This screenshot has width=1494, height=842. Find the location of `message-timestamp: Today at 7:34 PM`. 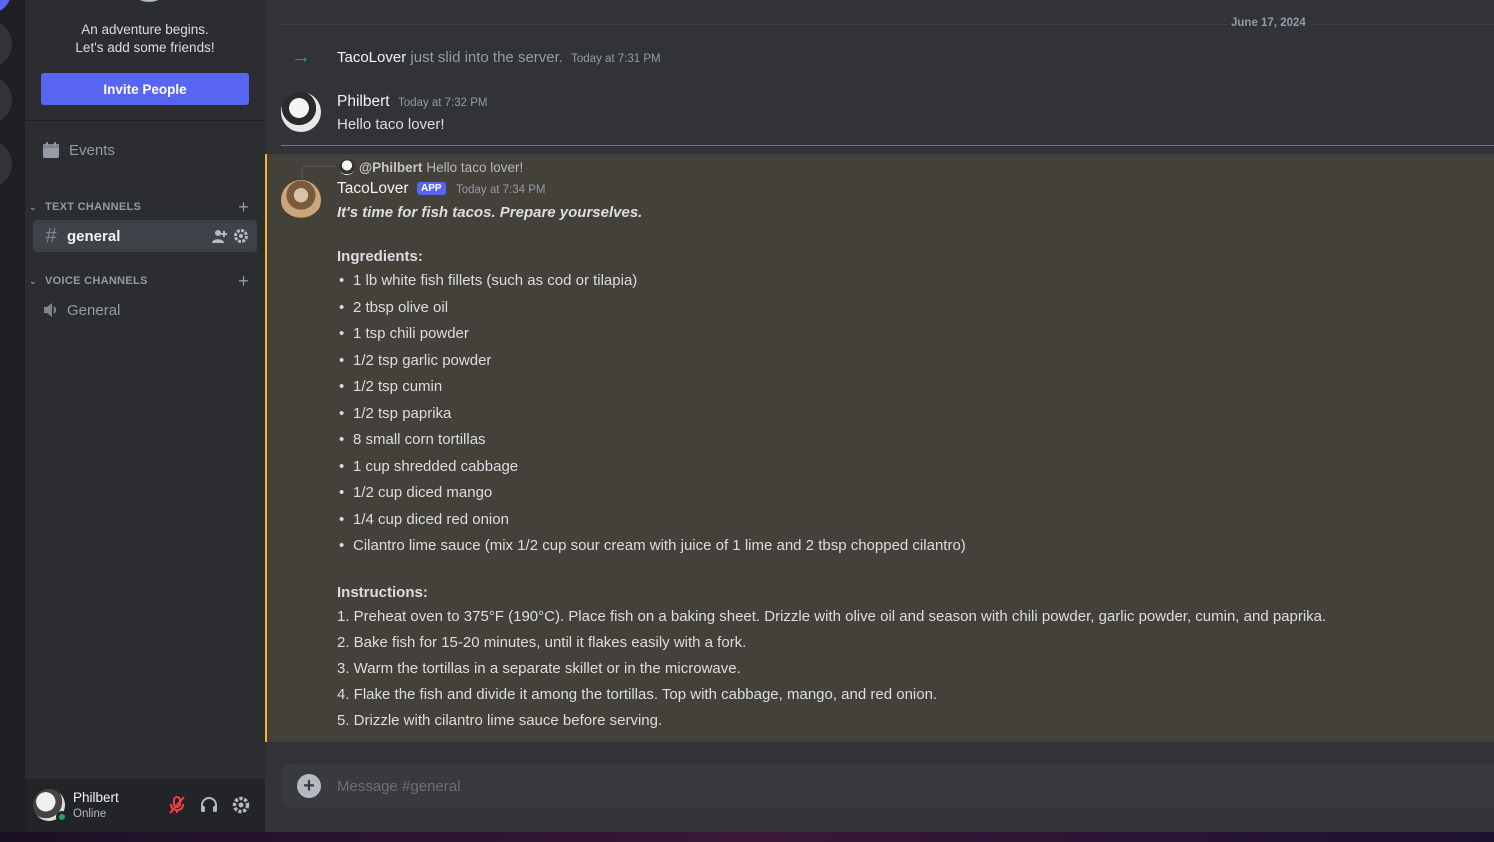

message-timestamp: Today at 7:34 PM is located at coordinates (500, 190).